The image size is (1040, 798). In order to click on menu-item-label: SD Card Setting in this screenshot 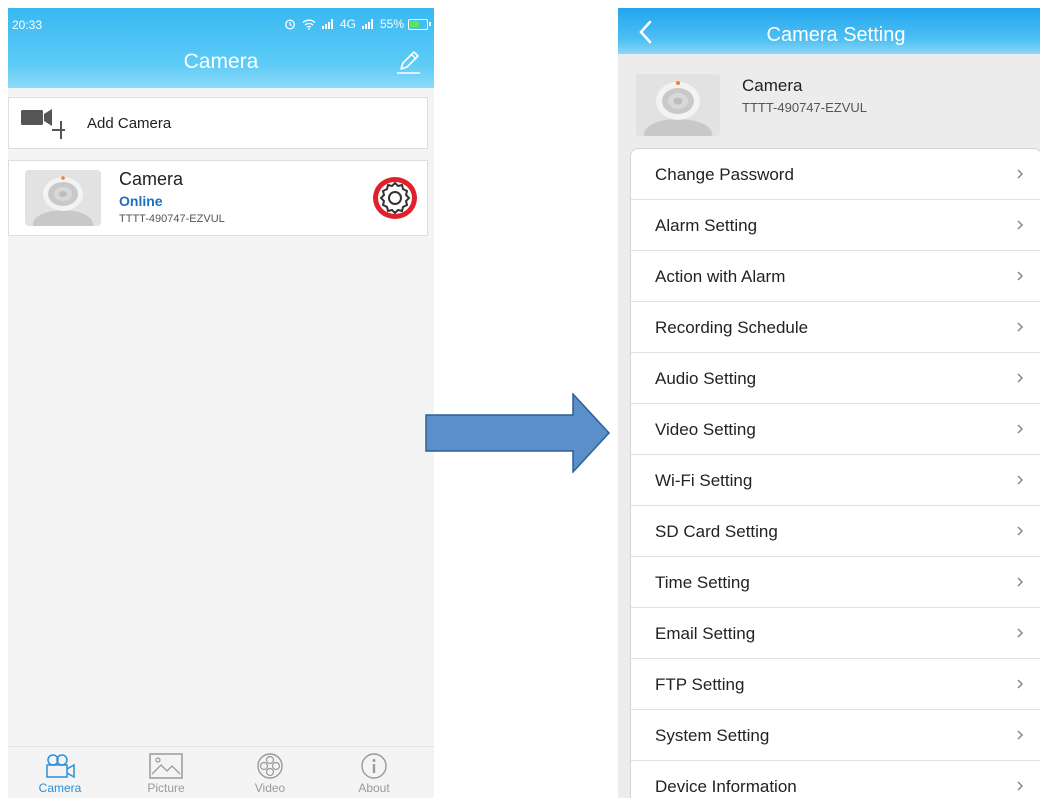, I will do `click(716, 531)`.